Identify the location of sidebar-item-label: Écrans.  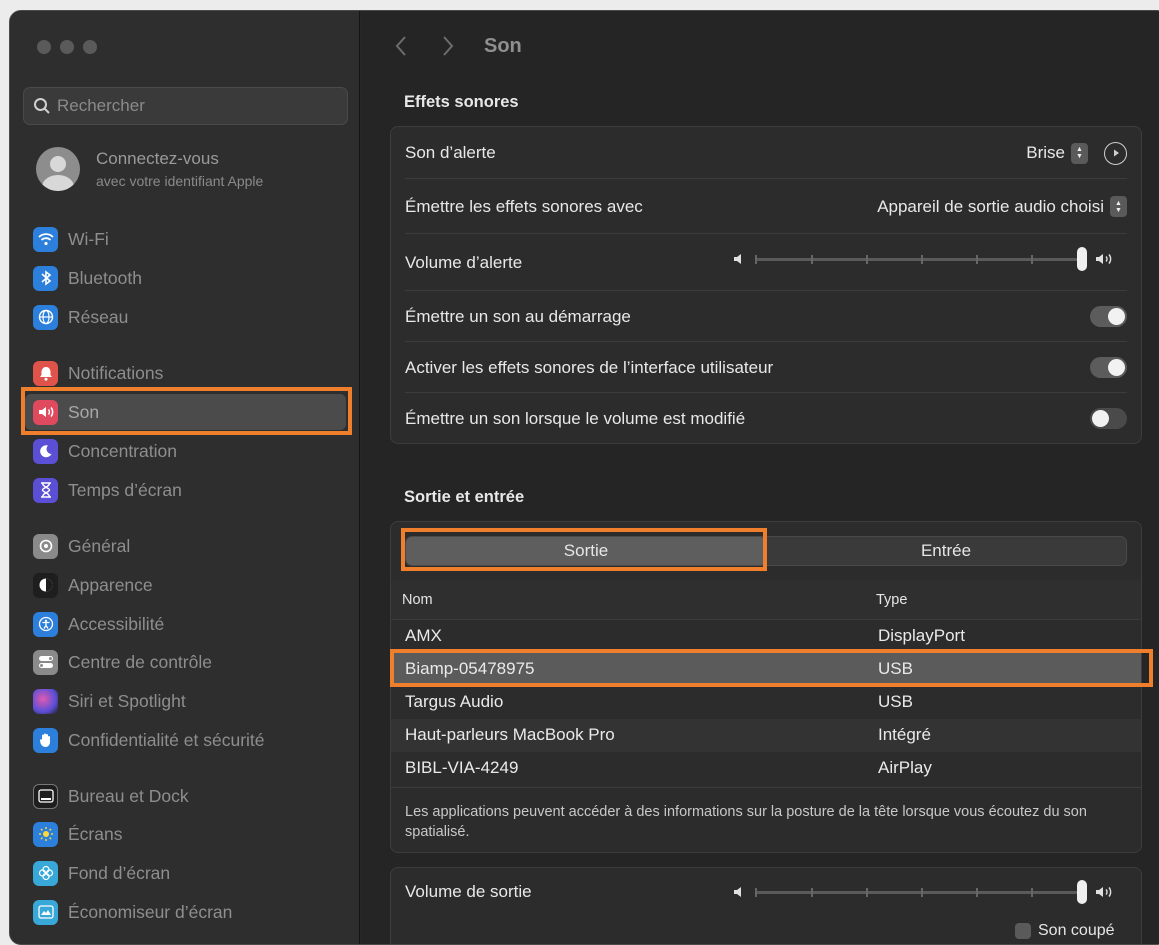
(95, 833).